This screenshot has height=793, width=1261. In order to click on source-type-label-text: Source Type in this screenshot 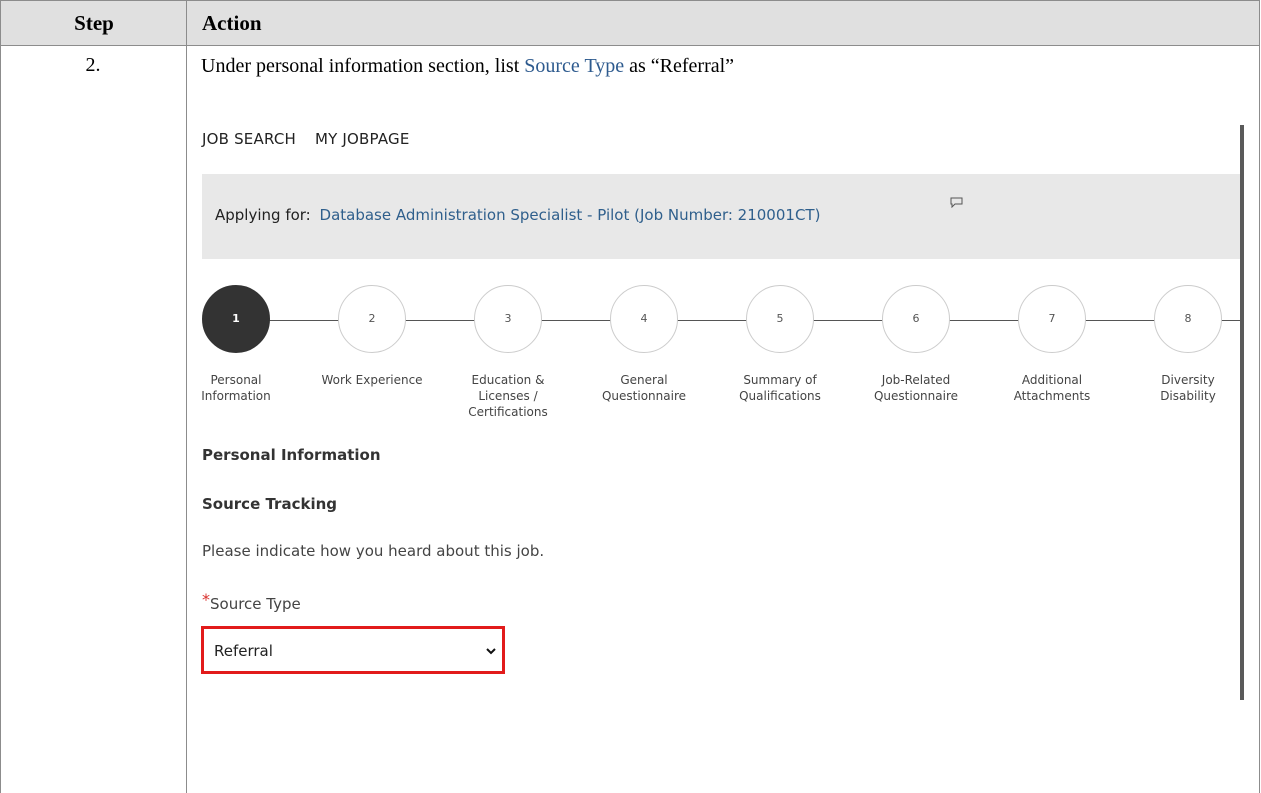, I will do `click(255, 604)`.